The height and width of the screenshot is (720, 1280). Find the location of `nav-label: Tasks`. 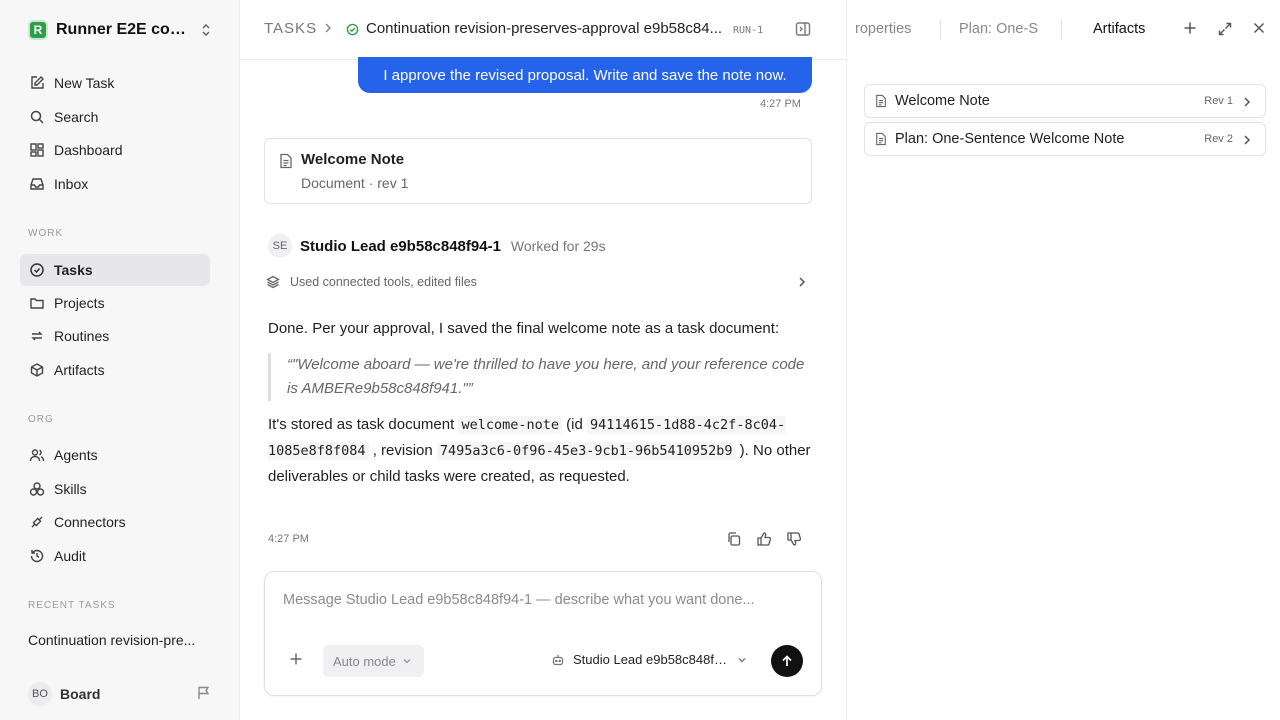

nav-label: Tasks is located at coordinates (73, 270).